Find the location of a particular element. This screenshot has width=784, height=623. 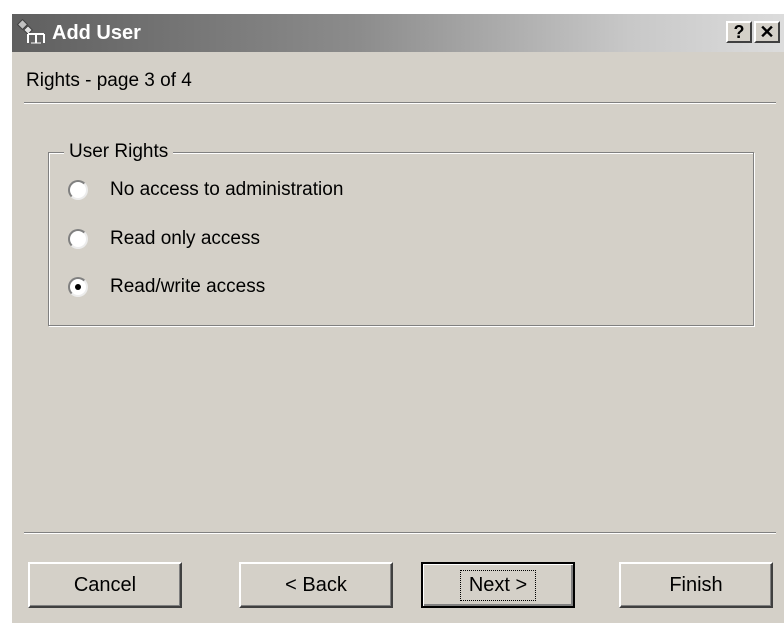

finish-button: Finish is located at coordinates (696, 585).